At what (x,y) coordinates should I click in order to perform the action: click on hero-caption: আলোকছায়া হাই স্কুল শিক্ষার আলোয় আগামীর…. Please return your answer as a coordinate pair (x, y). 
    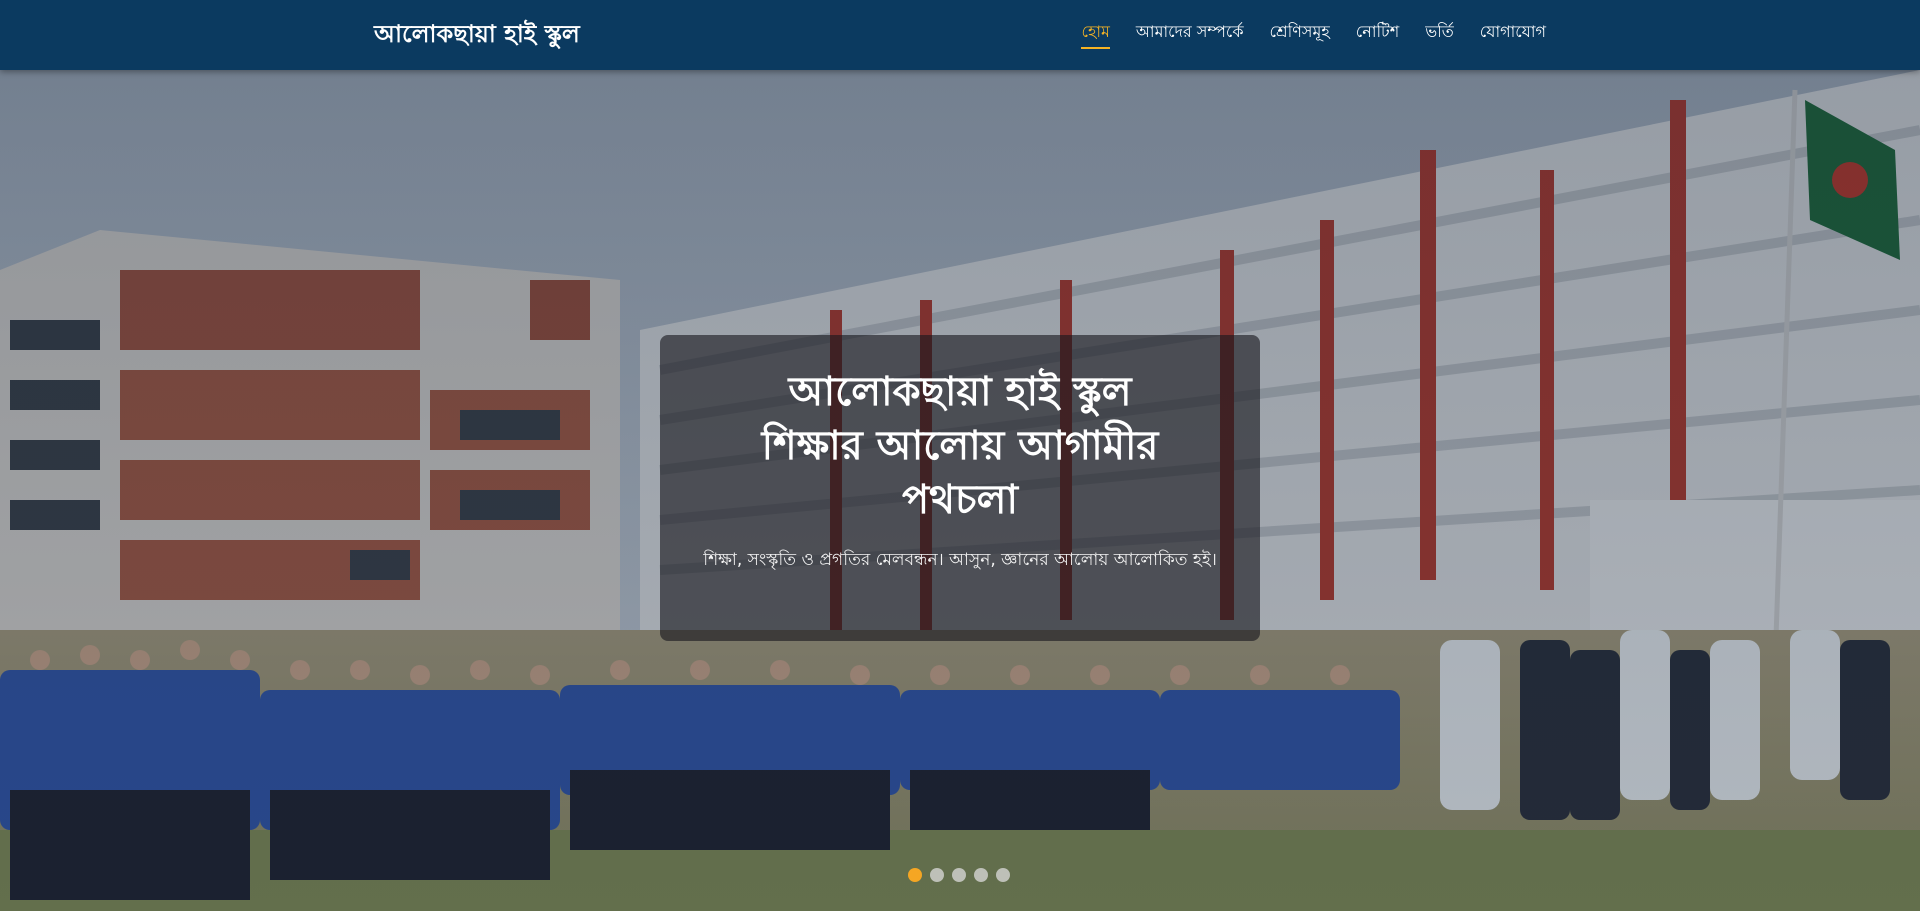
    Looking at the image, I should click on (960, 488).